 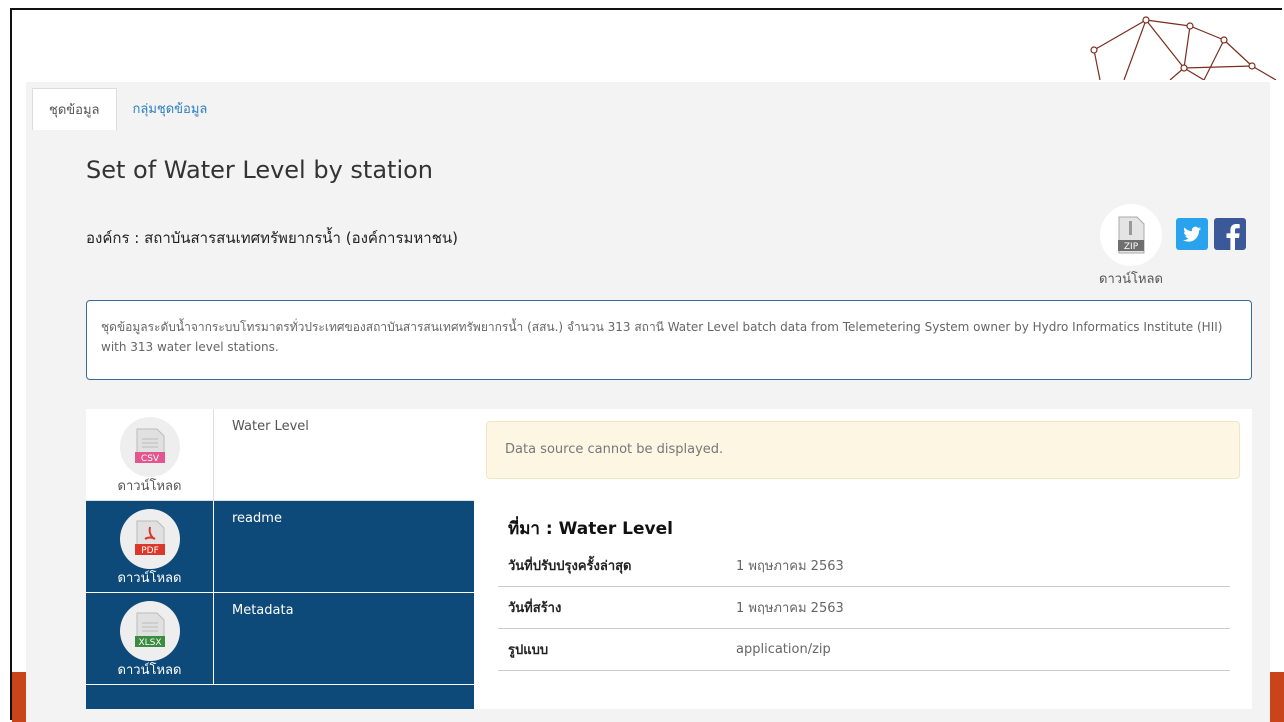 I want to click on svg-text: CSV, so click(x=149, y=459).